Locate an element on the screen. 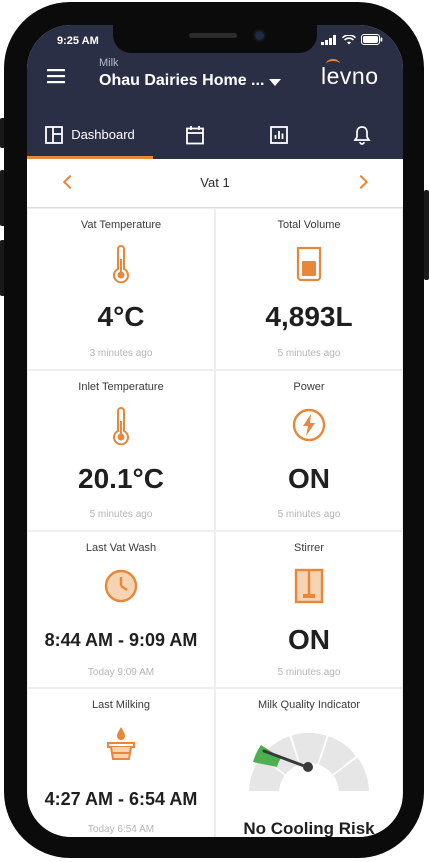 This screenshot has width=429, height=862. card-label: Last Vat Wash is located at coordinates (121, 548).